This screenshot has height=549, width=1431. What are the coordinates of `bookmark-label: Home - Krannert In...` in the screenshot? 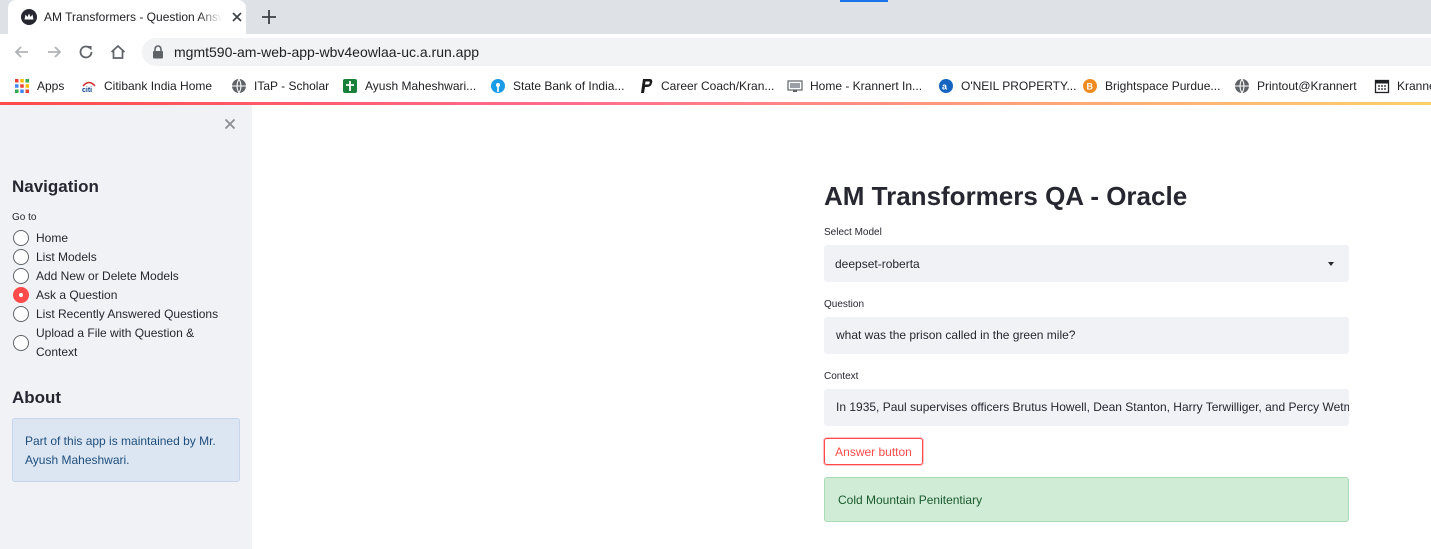 It's located at (866, 86).